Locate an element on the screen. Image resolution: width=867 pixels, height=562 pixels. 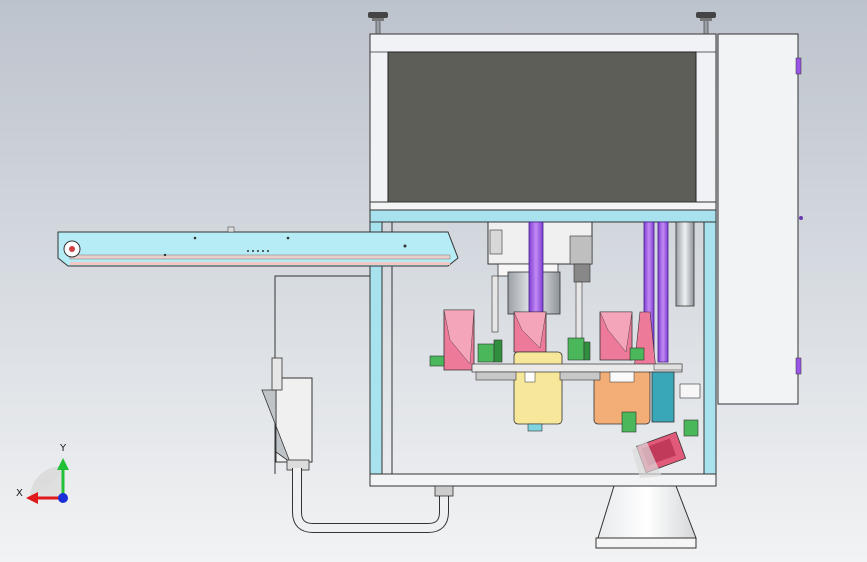
coordinate-triad is located at coordinates (47, 481).